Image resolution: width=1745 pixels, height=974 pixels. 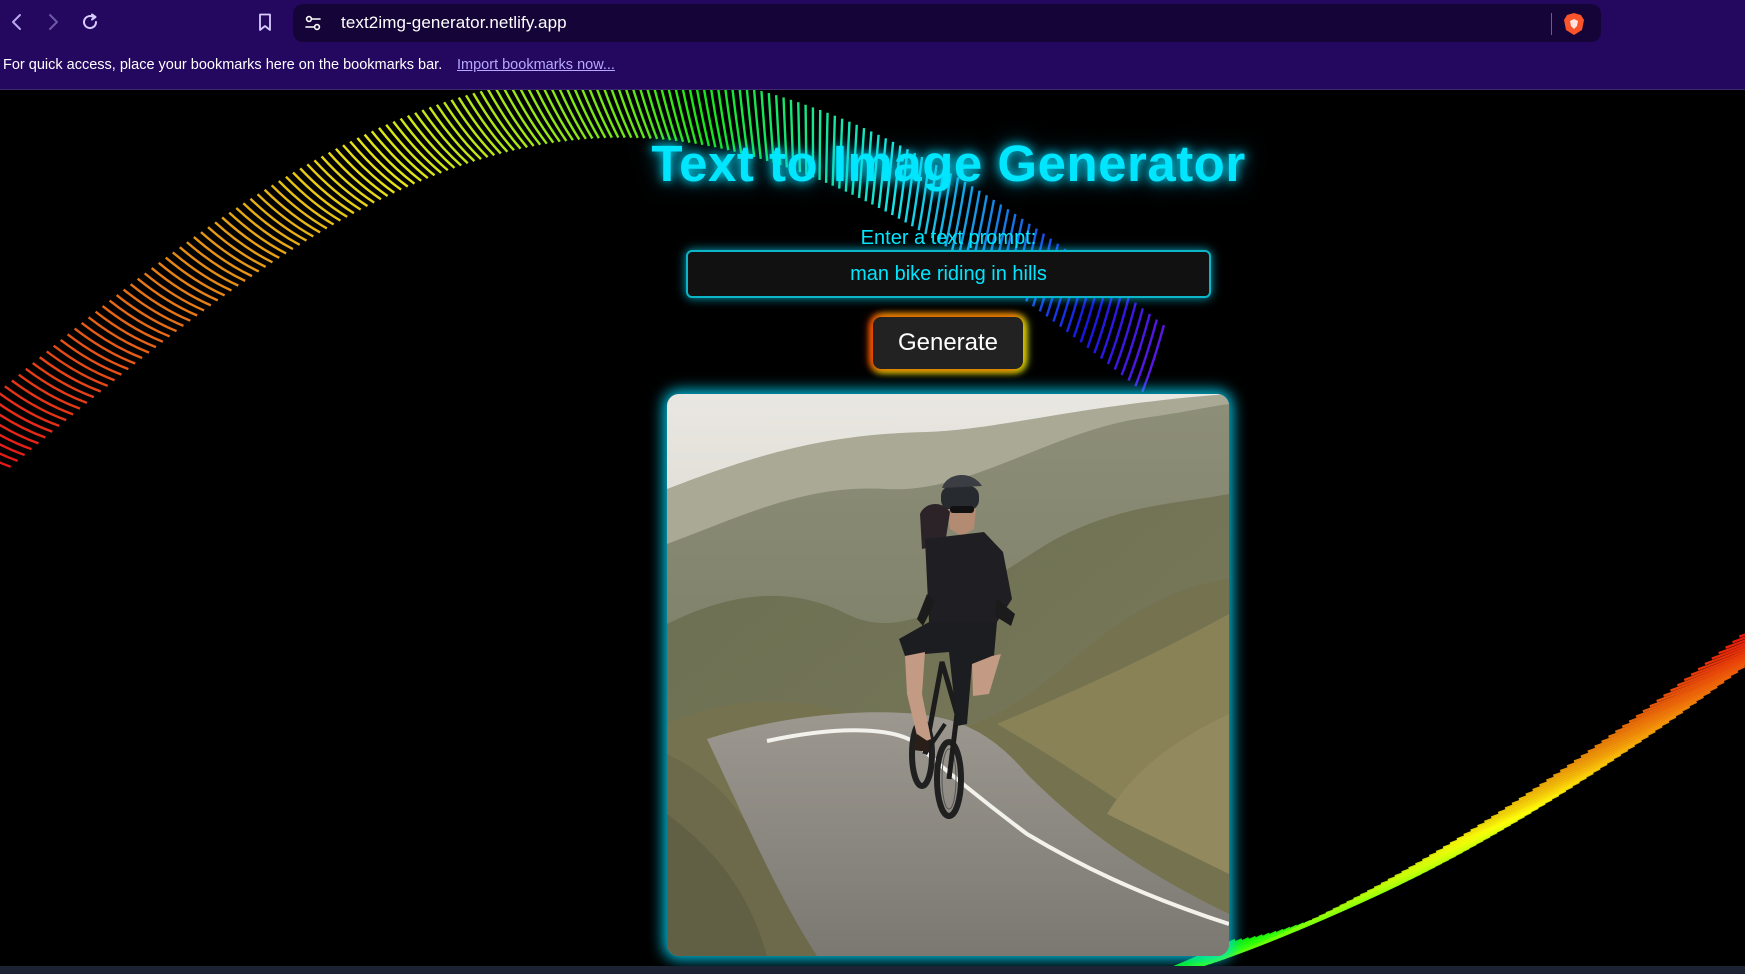 I want to click on bookmark-icon, so click(x=265, y=22).